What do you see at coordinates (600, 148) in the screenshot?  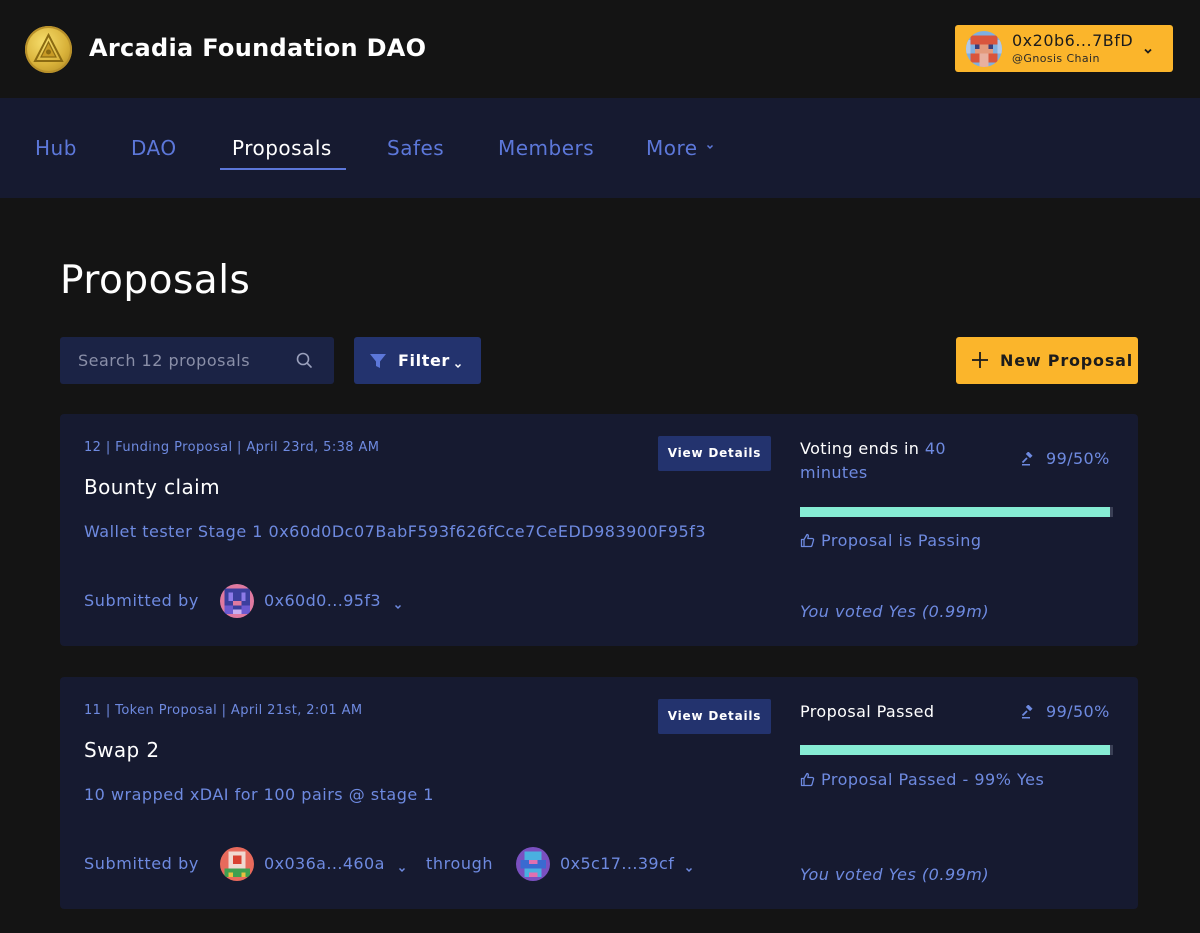 I see `main-nav: Hub DAO Proposals Safes Members More` at bounding box center [600, 148].